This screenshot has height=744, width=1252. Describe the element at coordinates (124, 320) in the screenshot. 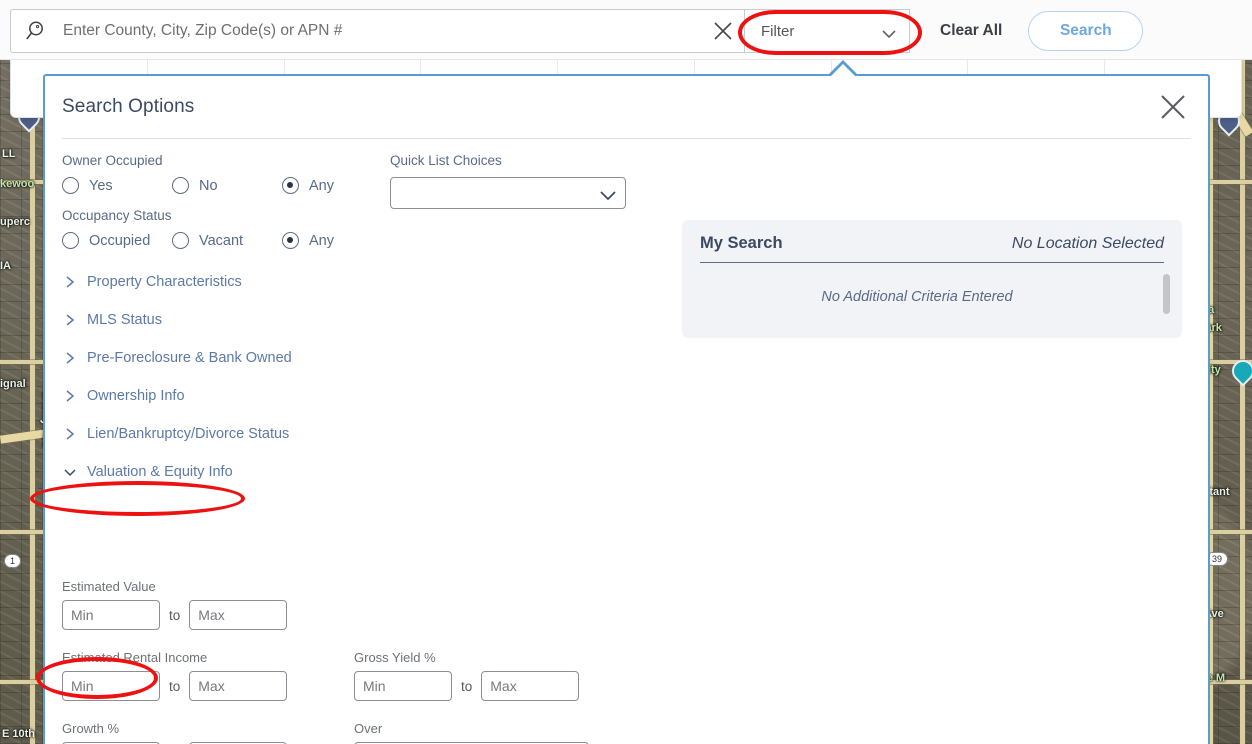

I see `section-label: MLS Status` at that location.